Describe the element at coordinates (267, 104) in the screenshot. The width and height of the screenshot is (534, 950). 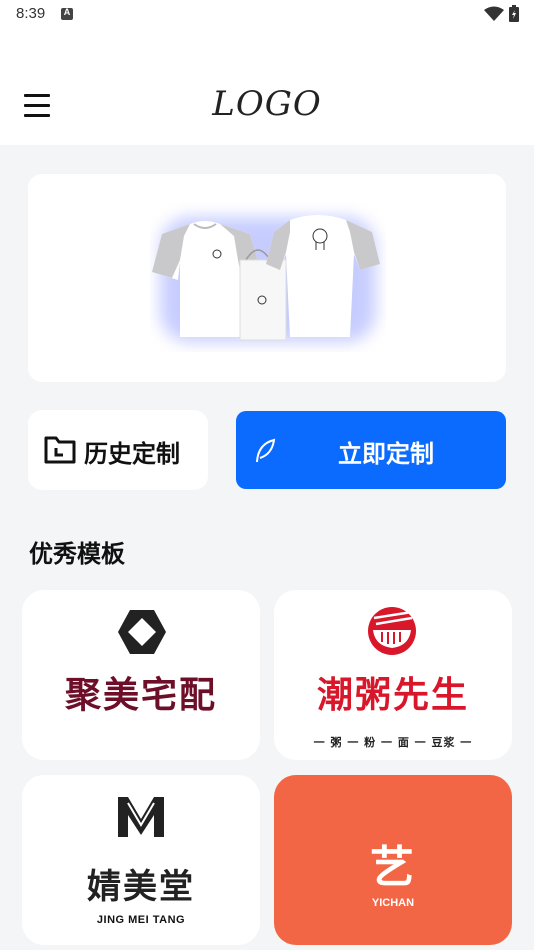
I see `app-logo: LOGO` at that location.